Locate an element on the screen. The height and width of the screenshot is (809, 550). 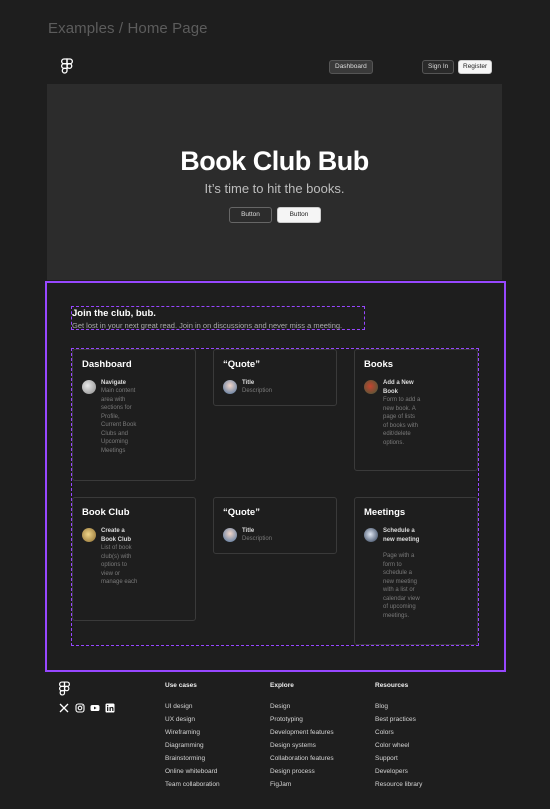
footer-link: Blog is located at coordinates (398, 706).